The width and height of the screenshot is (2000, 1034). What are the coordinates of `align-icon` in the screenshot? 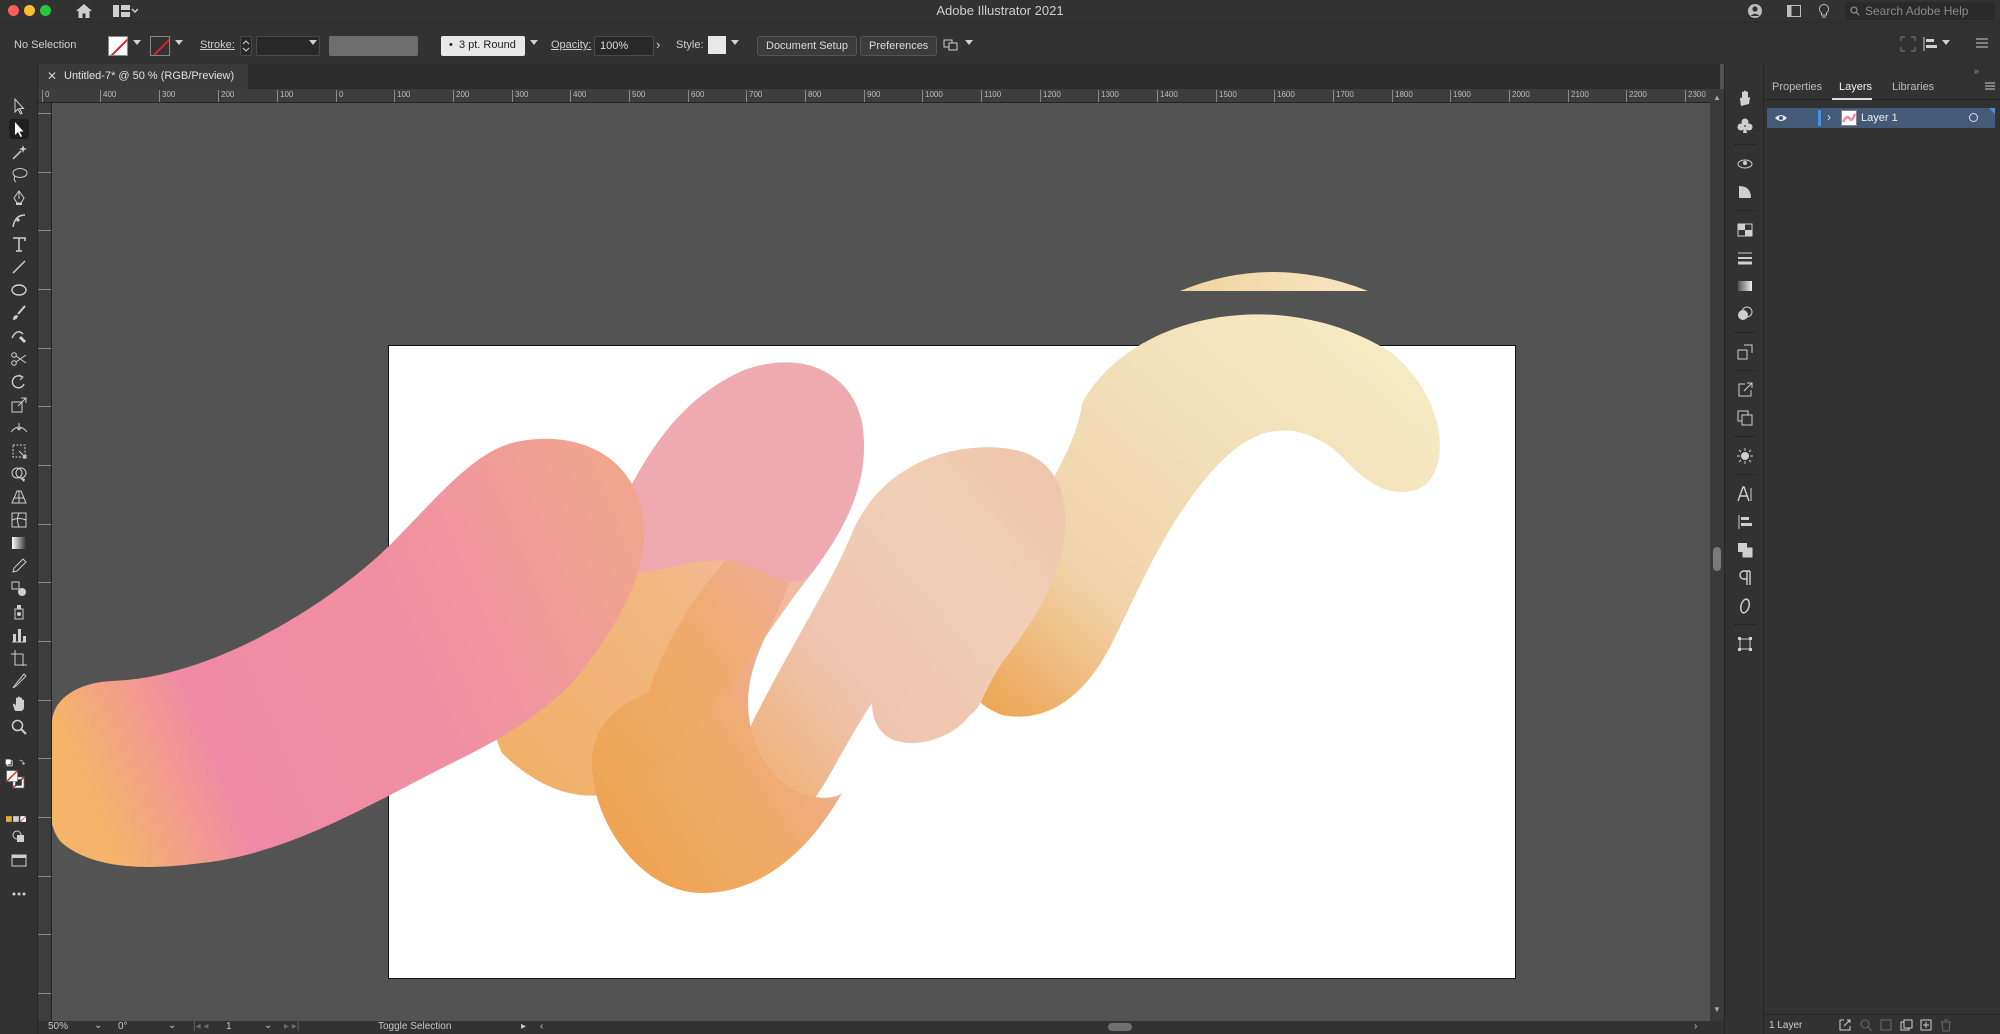 It's located at (1930, 45).